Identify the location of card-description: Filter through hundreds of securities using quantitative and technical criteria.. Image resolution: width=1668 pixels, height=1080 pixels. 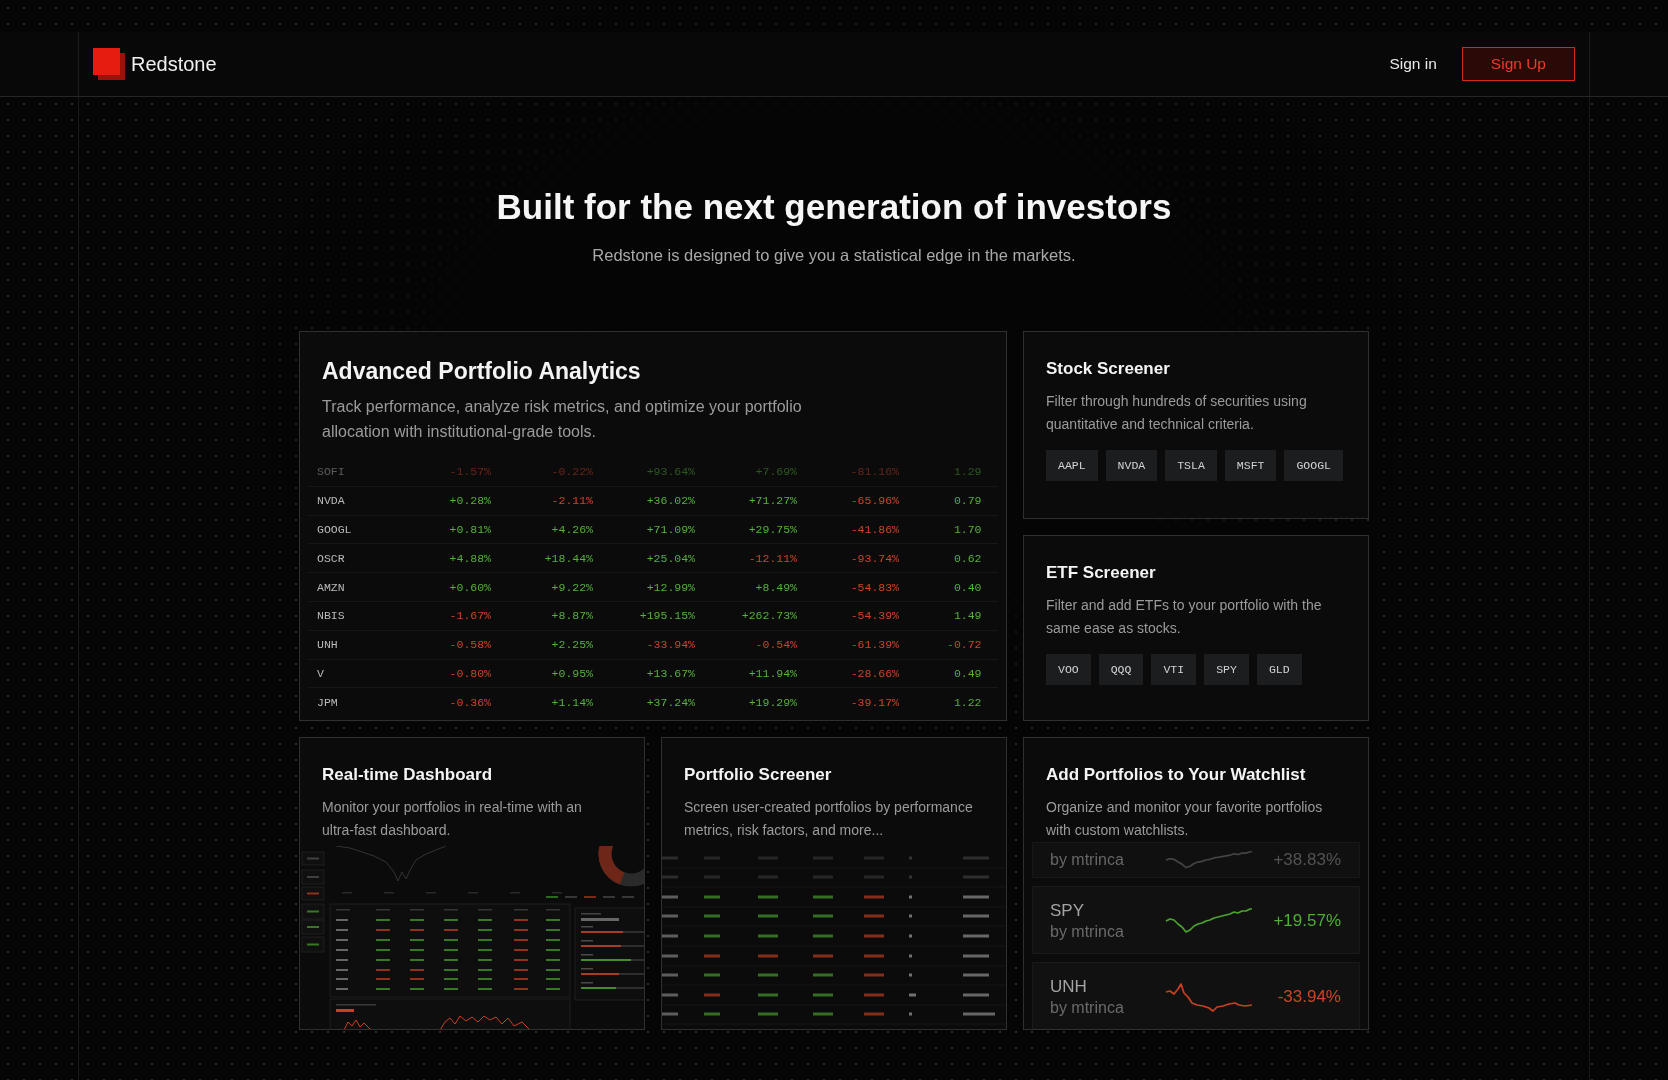
(1177, 413).